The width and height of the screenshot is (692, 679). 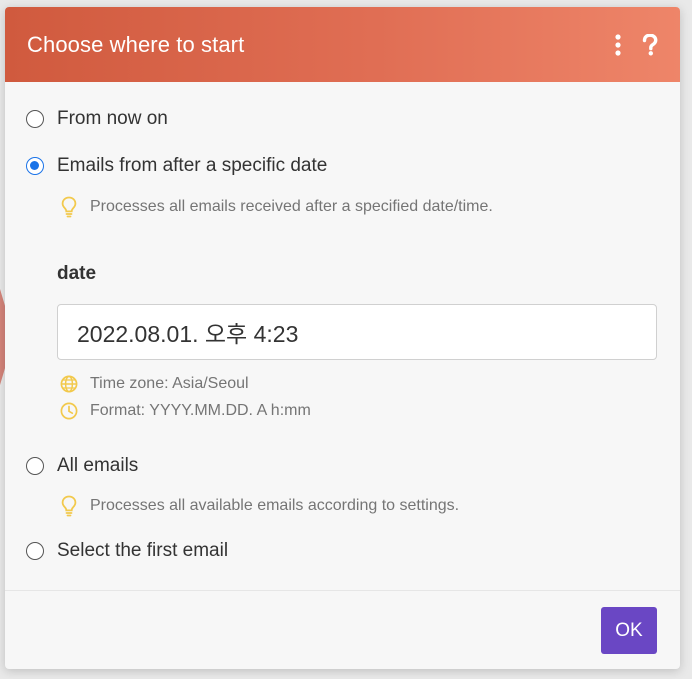 What do you see at coordinates (98, 465) in the screenshot?
I see `option-label: All emails` at bounding box center [98, 465].